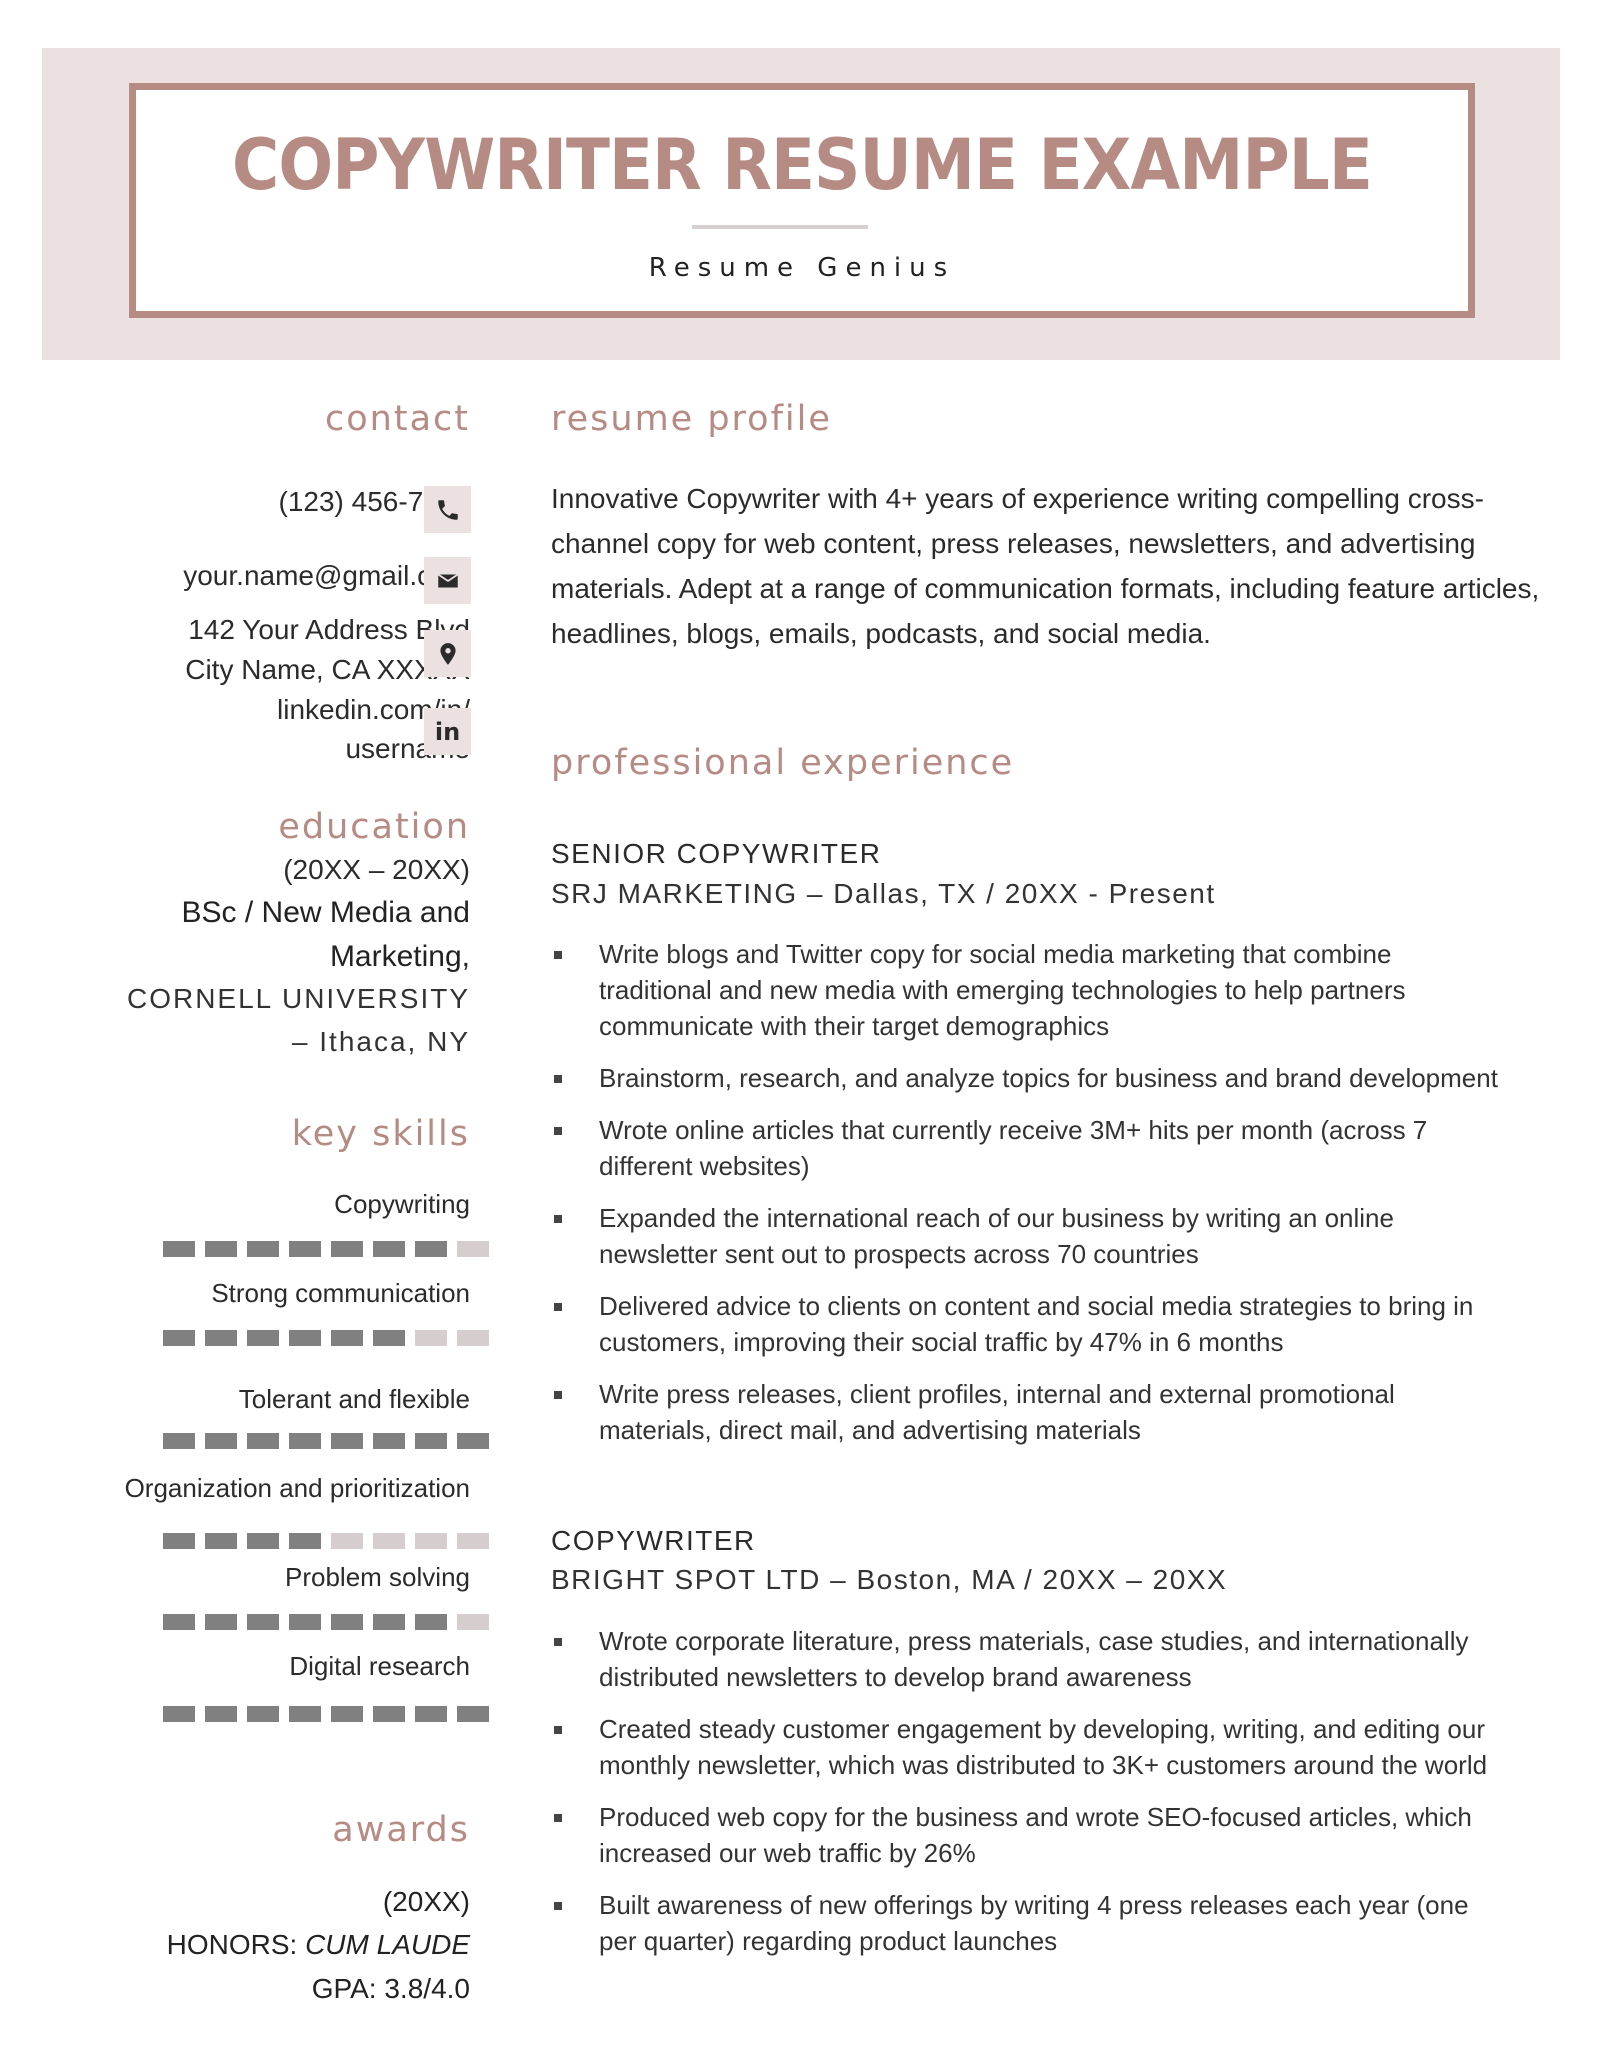  What do you see at coordinates (691, 419) in the screenshot?
I see `profile-heading: resume profile` at bounding box center [691, 419].